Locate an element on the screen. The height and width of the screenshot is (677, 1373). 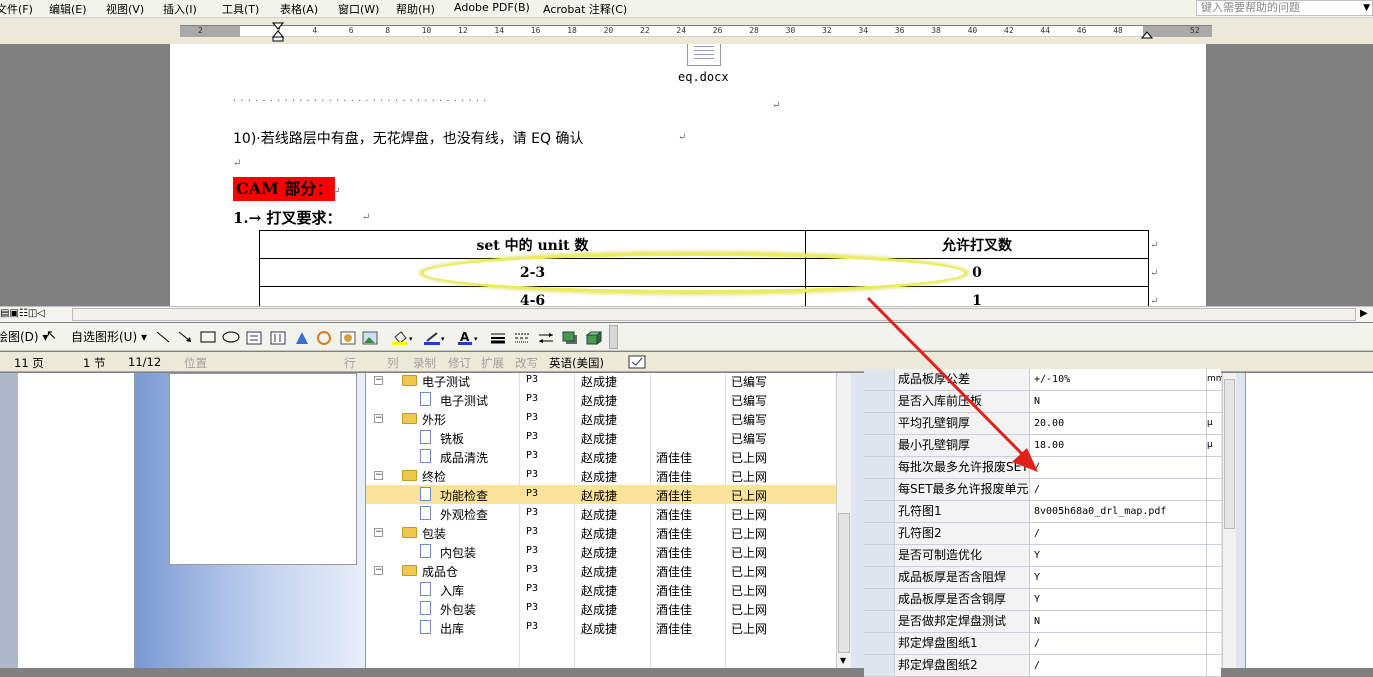
clipart-icon is located at coordinates (348, 338).